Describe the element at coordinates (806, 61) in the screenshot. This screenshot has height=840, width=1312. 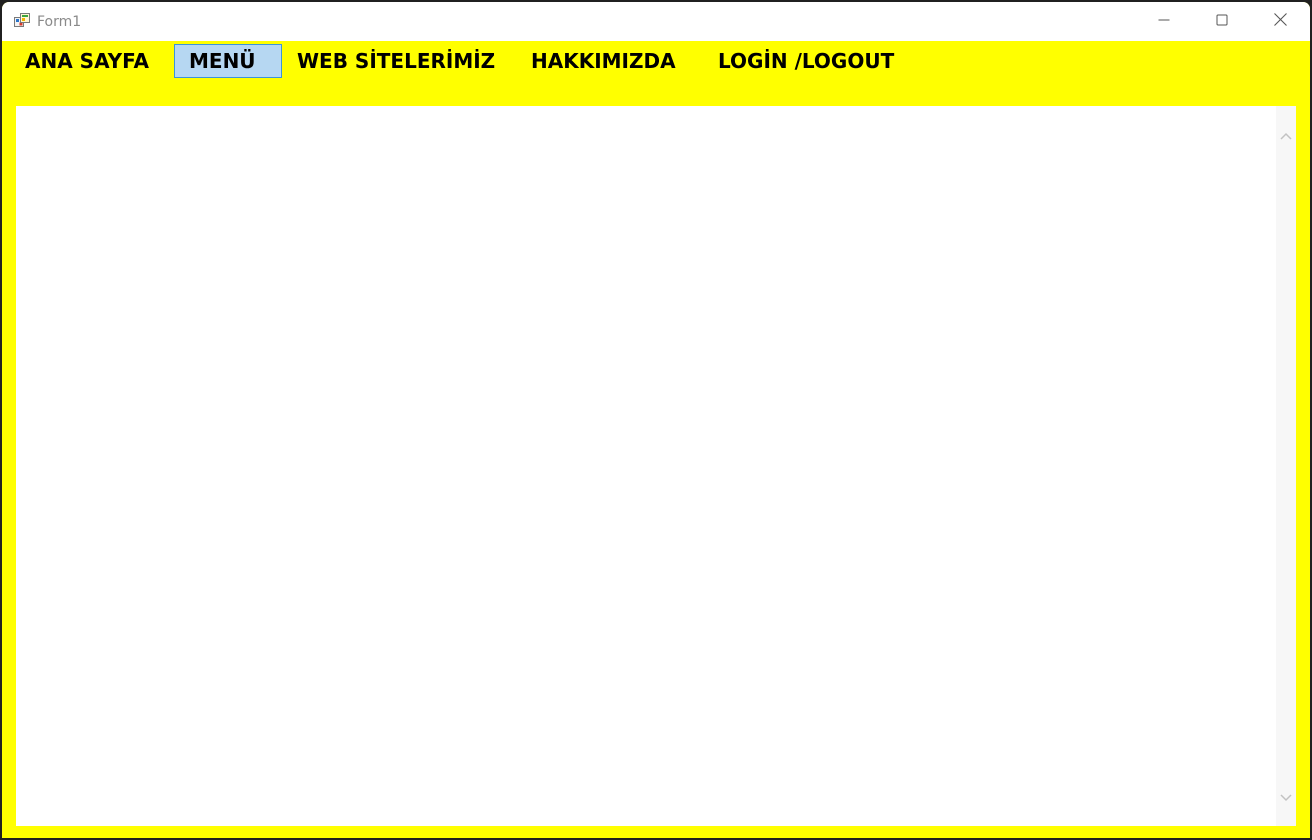
I see `menu-item-login-logout: LOGİN /LOGOUT` at that location.